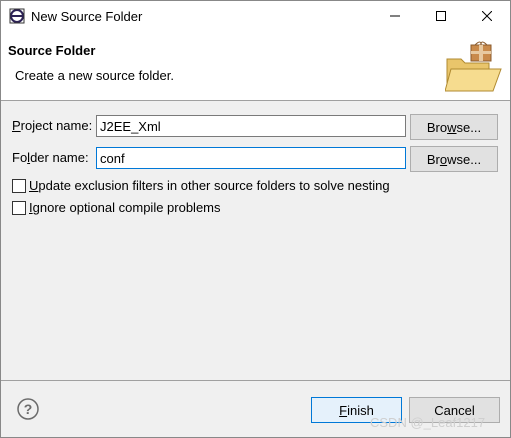 This screenshot has width=511, height=438. What do you see at coordinates (52, 125) in the screenshot?
I see `project-name-label: Project name:` at bounding box center [52, 125].